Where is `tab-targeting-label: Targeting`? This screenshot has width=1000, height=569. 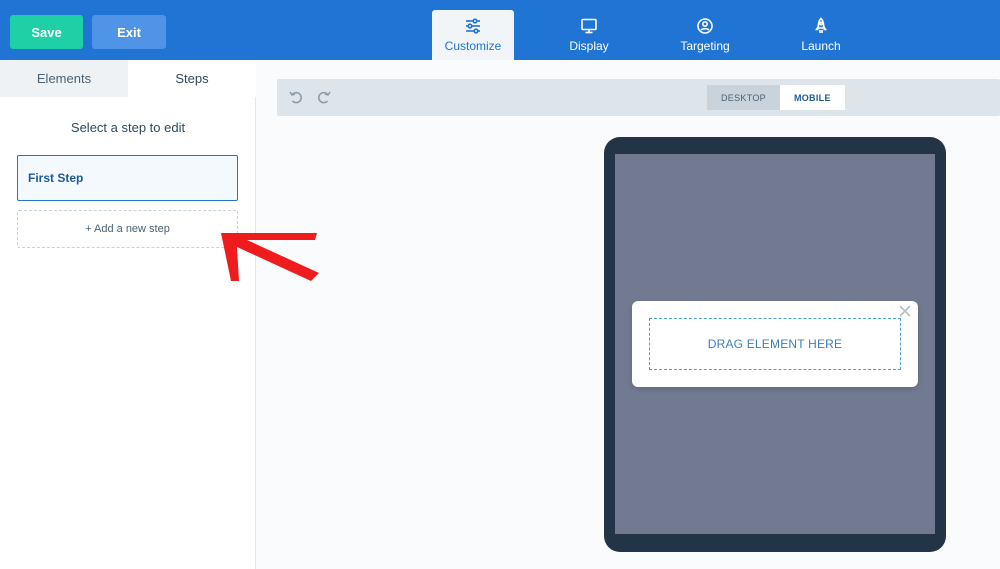
tab-targeting-label: Targeting is located at coordinates (705, 46).